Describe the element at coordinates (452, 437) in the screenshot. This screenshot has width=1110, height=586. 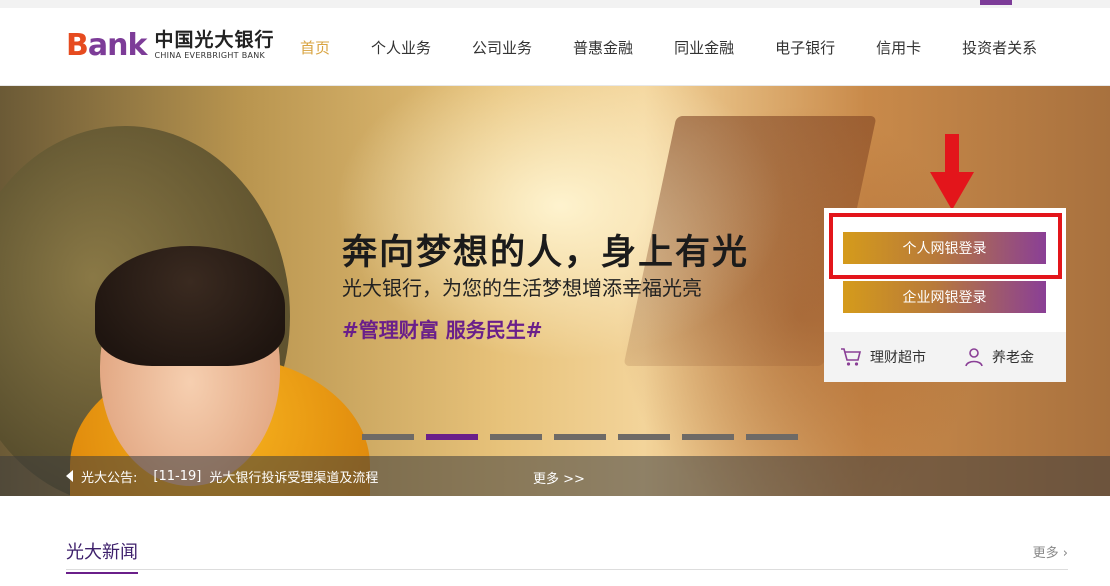
I see `carousel-dot-active` at that location.